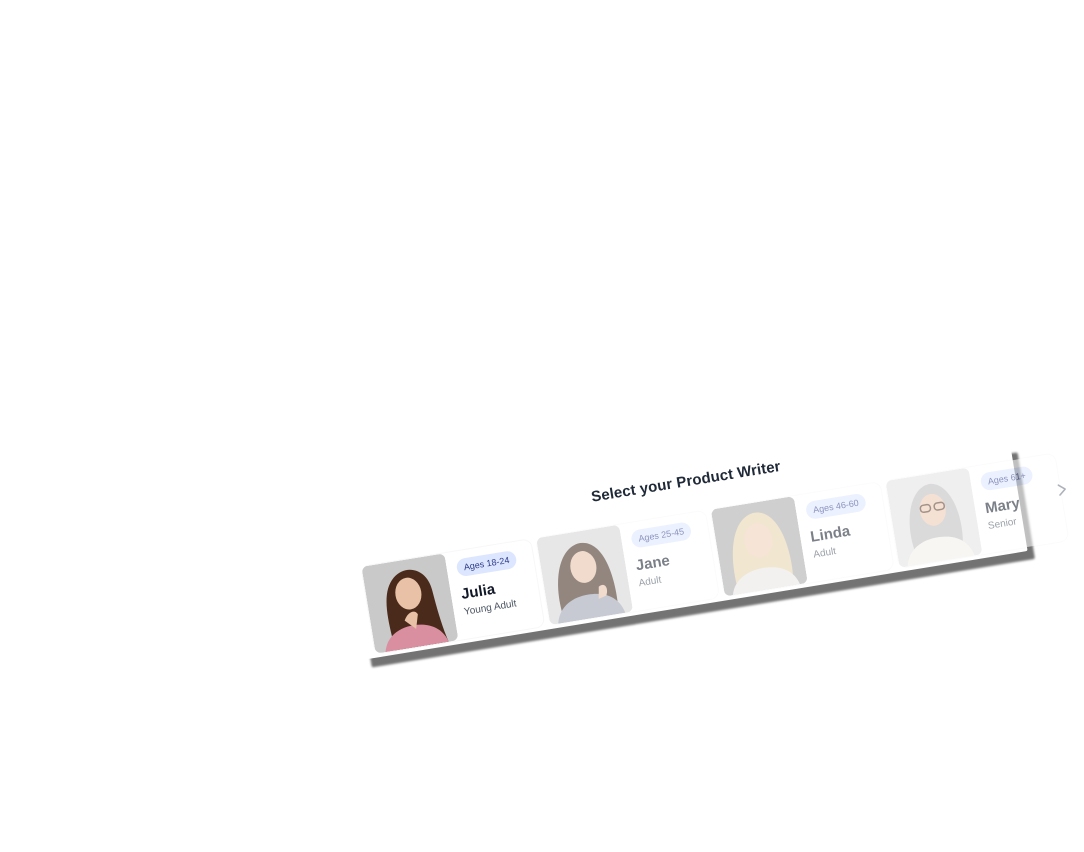 The width and height of the screenshot is (1084, 852). I want to click on writer-photo-mary, so click(934, 517).